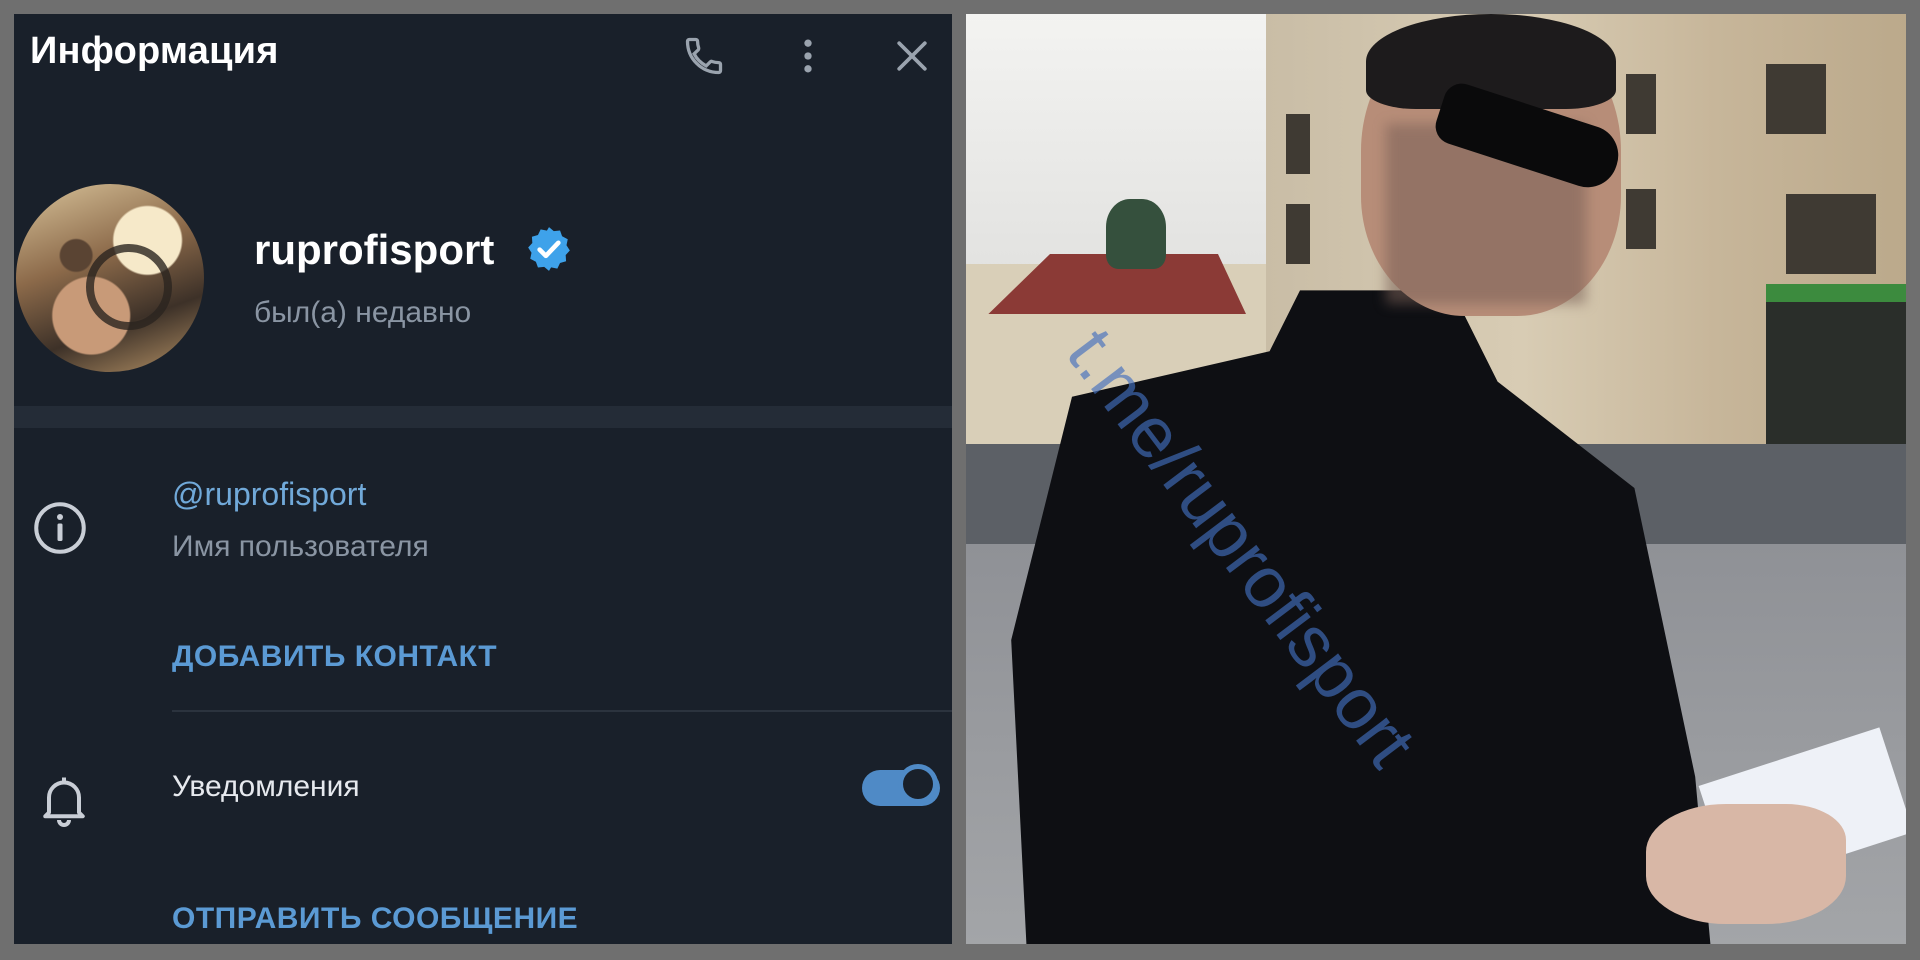 The width and height of the screenshot is (1920, 960). Describe the element at coordinates (375, 919) in the screenshot. I see `send-message-button: ОТПРАВИТЬ СООБЩЕНИЕ` at that location.